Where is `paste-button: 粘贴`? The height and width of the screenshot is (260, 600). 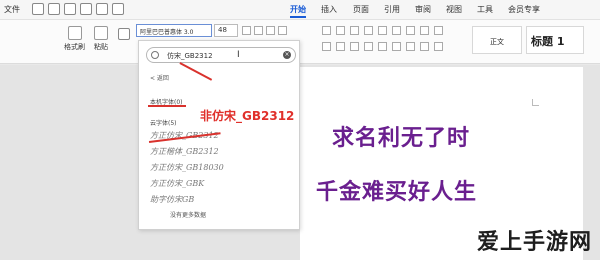
paste-button: 粘贴 is located at coordinates (101, 39).